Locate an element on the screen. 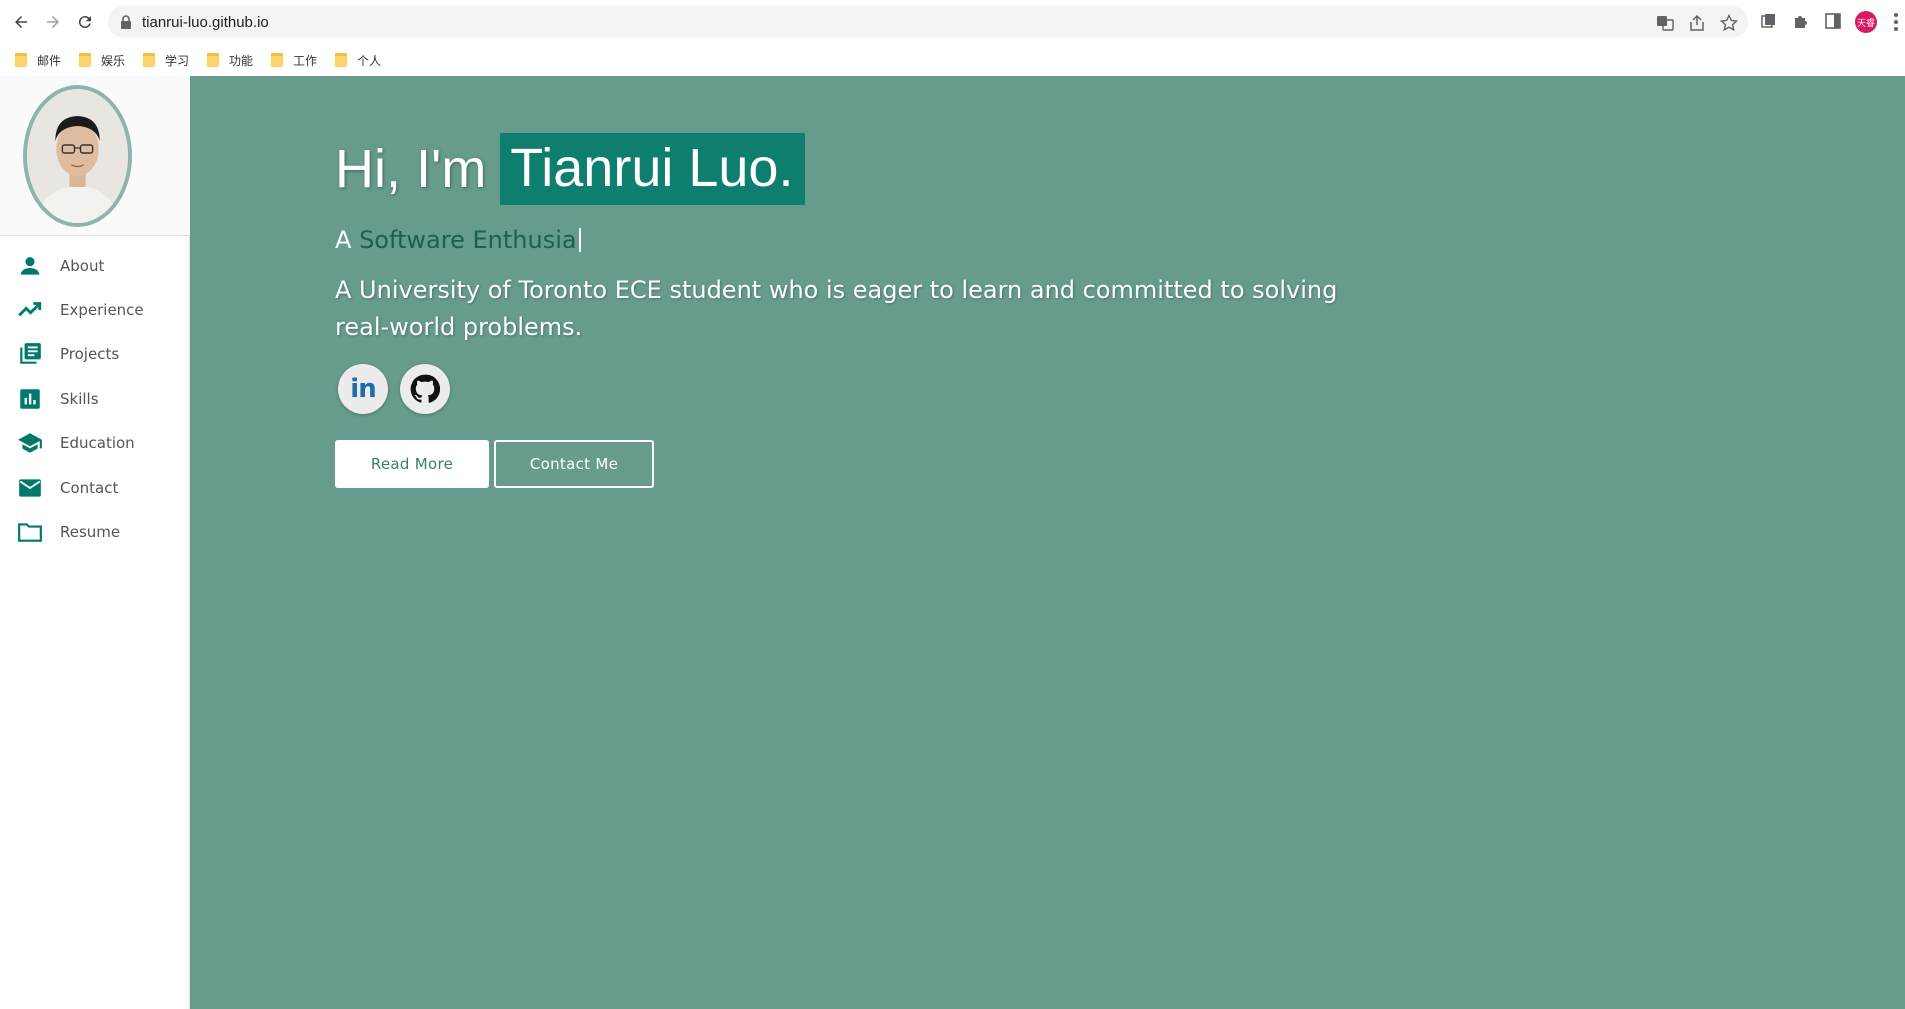  read-more-button: Read More is located at coordinates (412, 464).